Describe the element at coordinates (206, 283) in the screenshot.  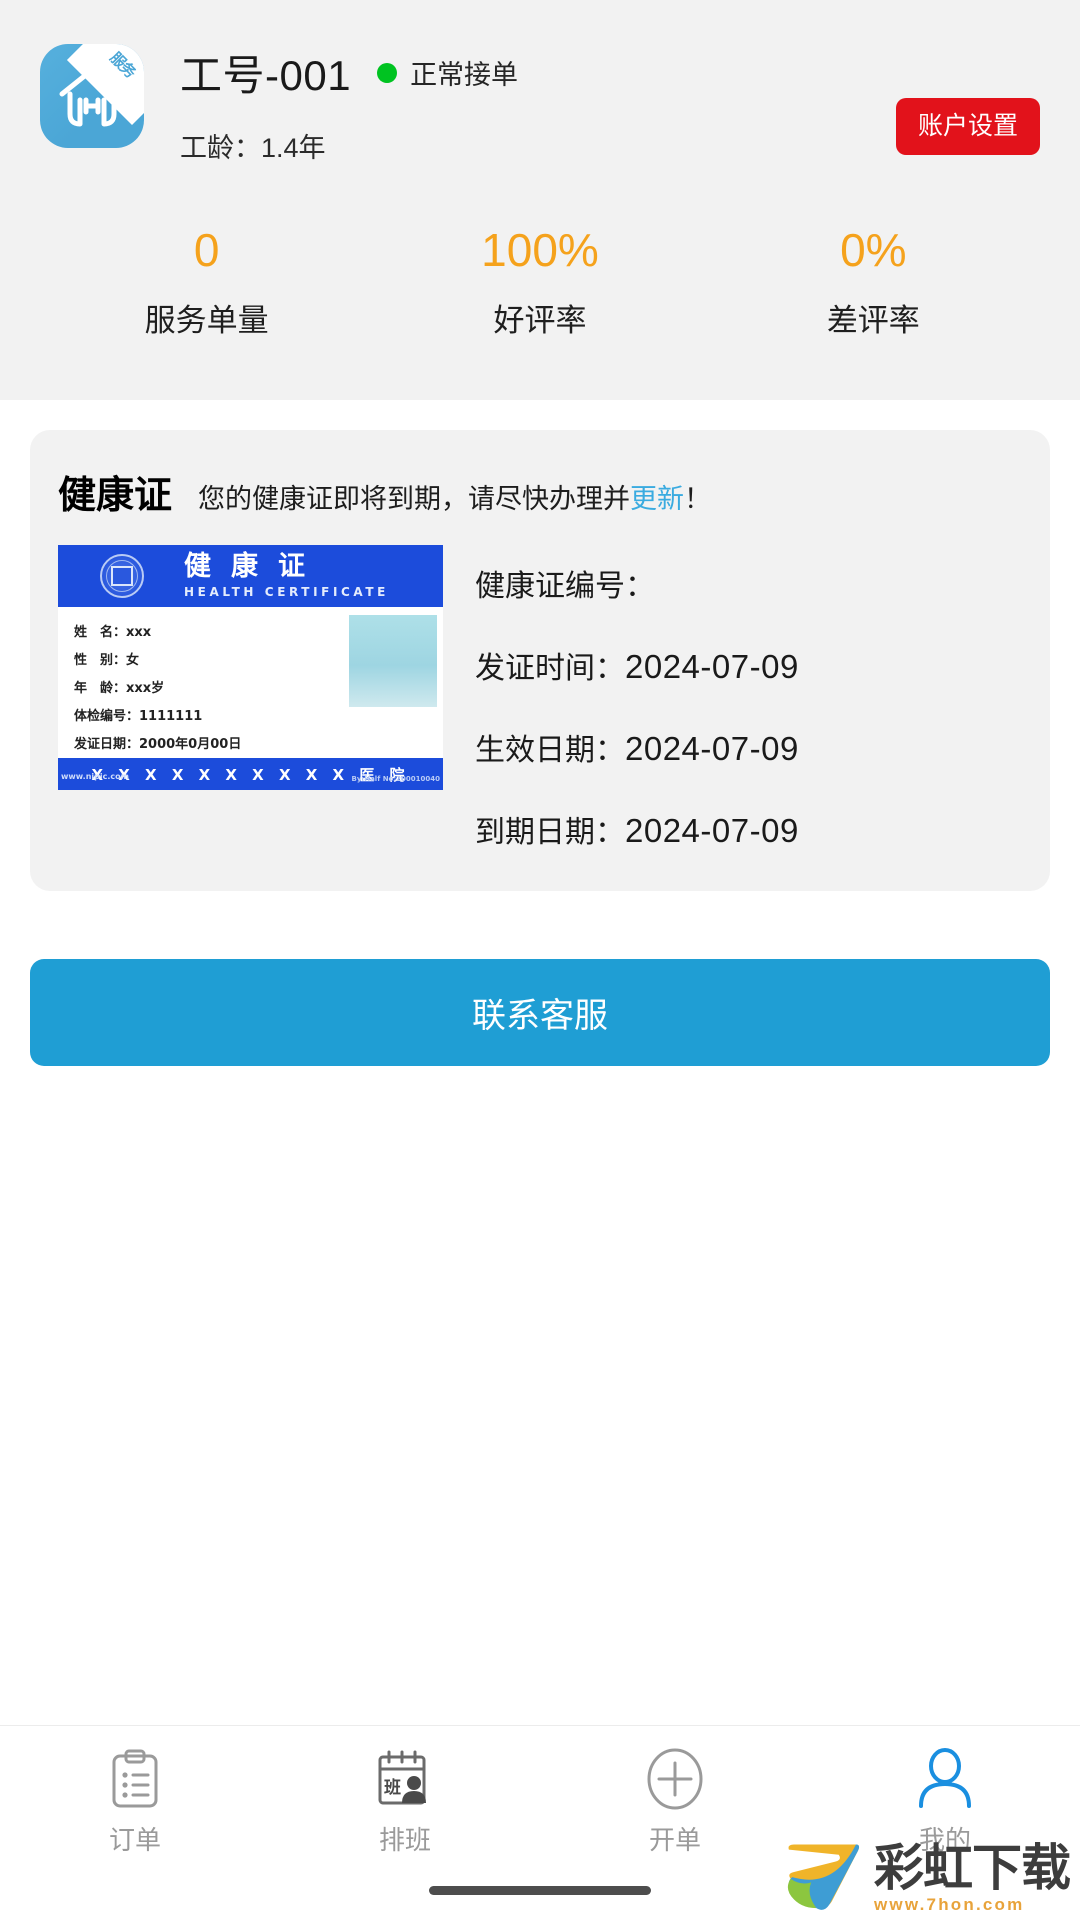
I see `stat-service-orders: 0 服务单量` at that location.